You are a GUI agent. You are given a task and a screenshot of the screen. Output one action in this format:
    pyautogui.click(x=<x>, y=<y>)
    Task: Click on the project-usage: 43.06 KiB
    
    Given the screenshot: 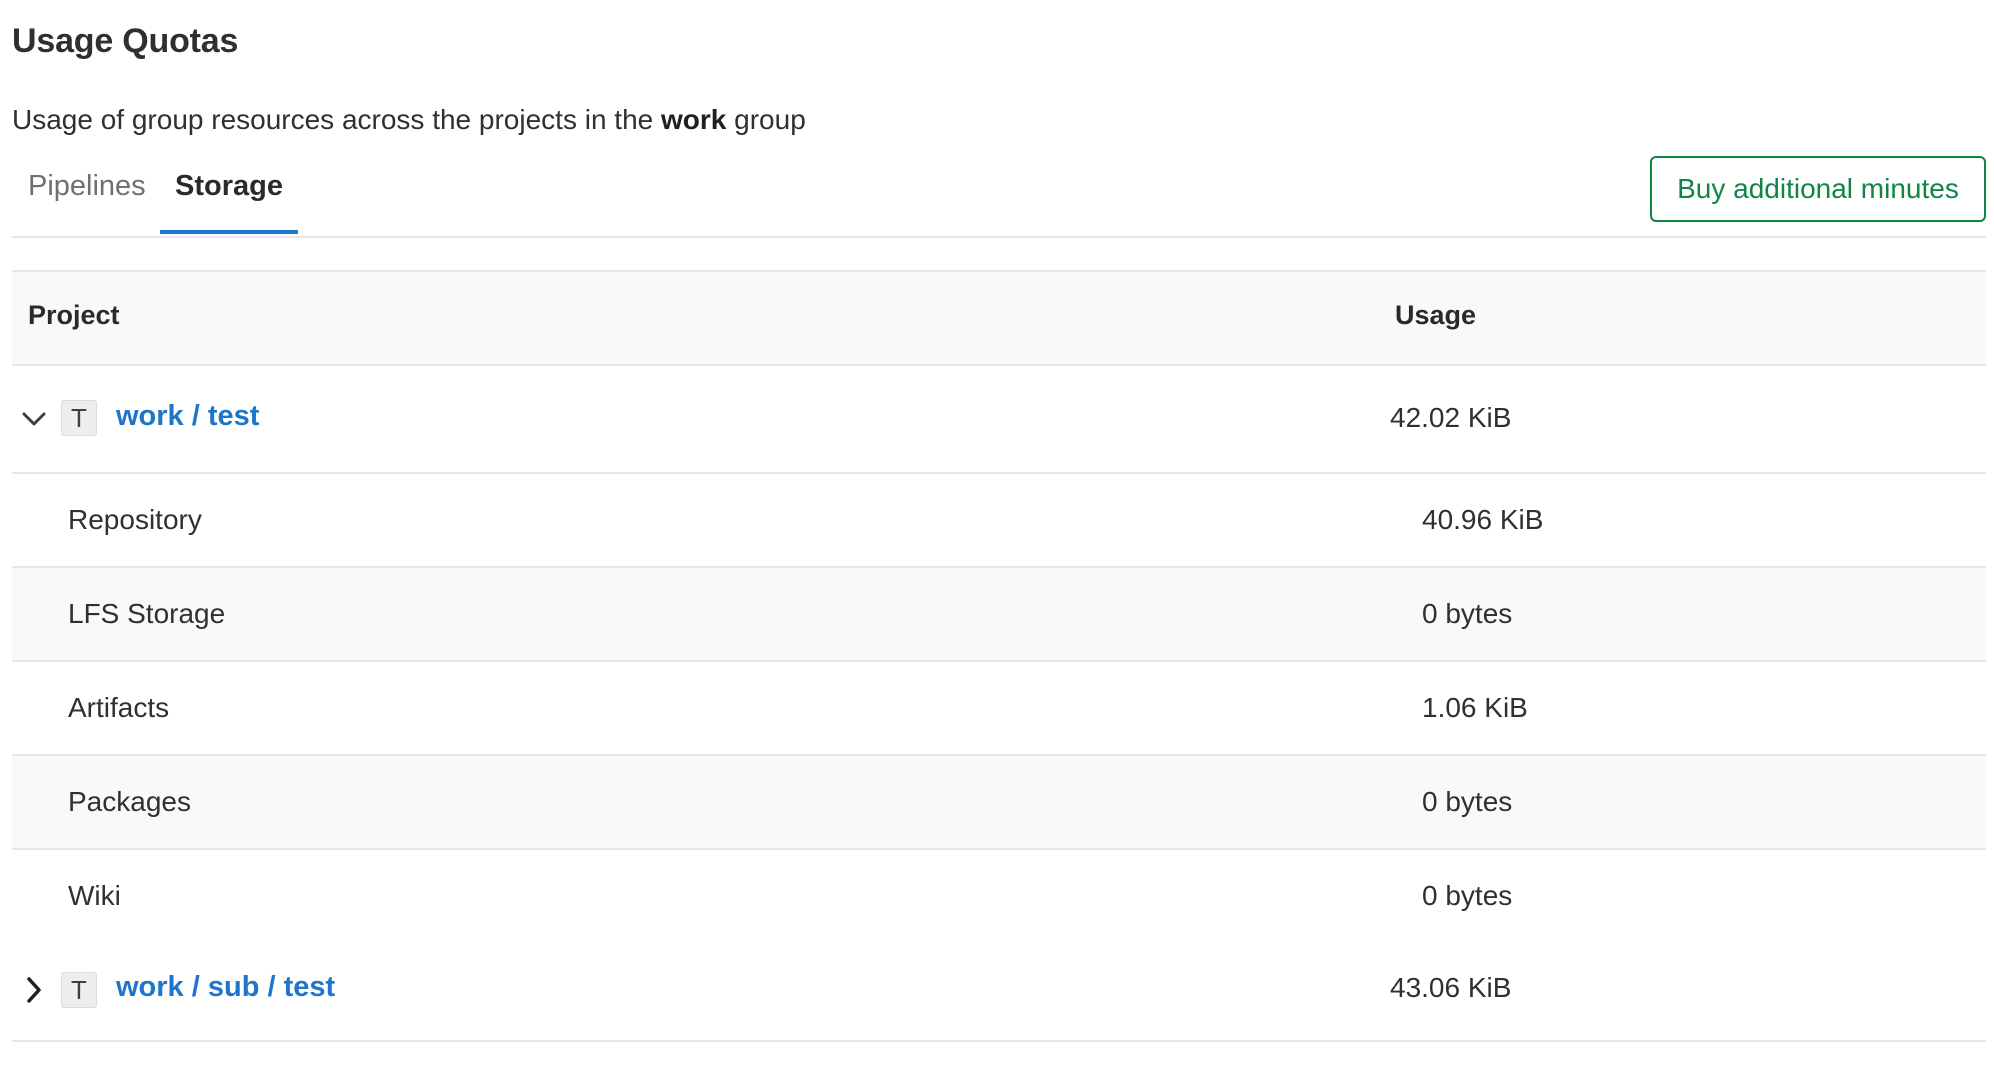 What is the action you would take?
    pyautogui.click(x=1450, y=988)
    